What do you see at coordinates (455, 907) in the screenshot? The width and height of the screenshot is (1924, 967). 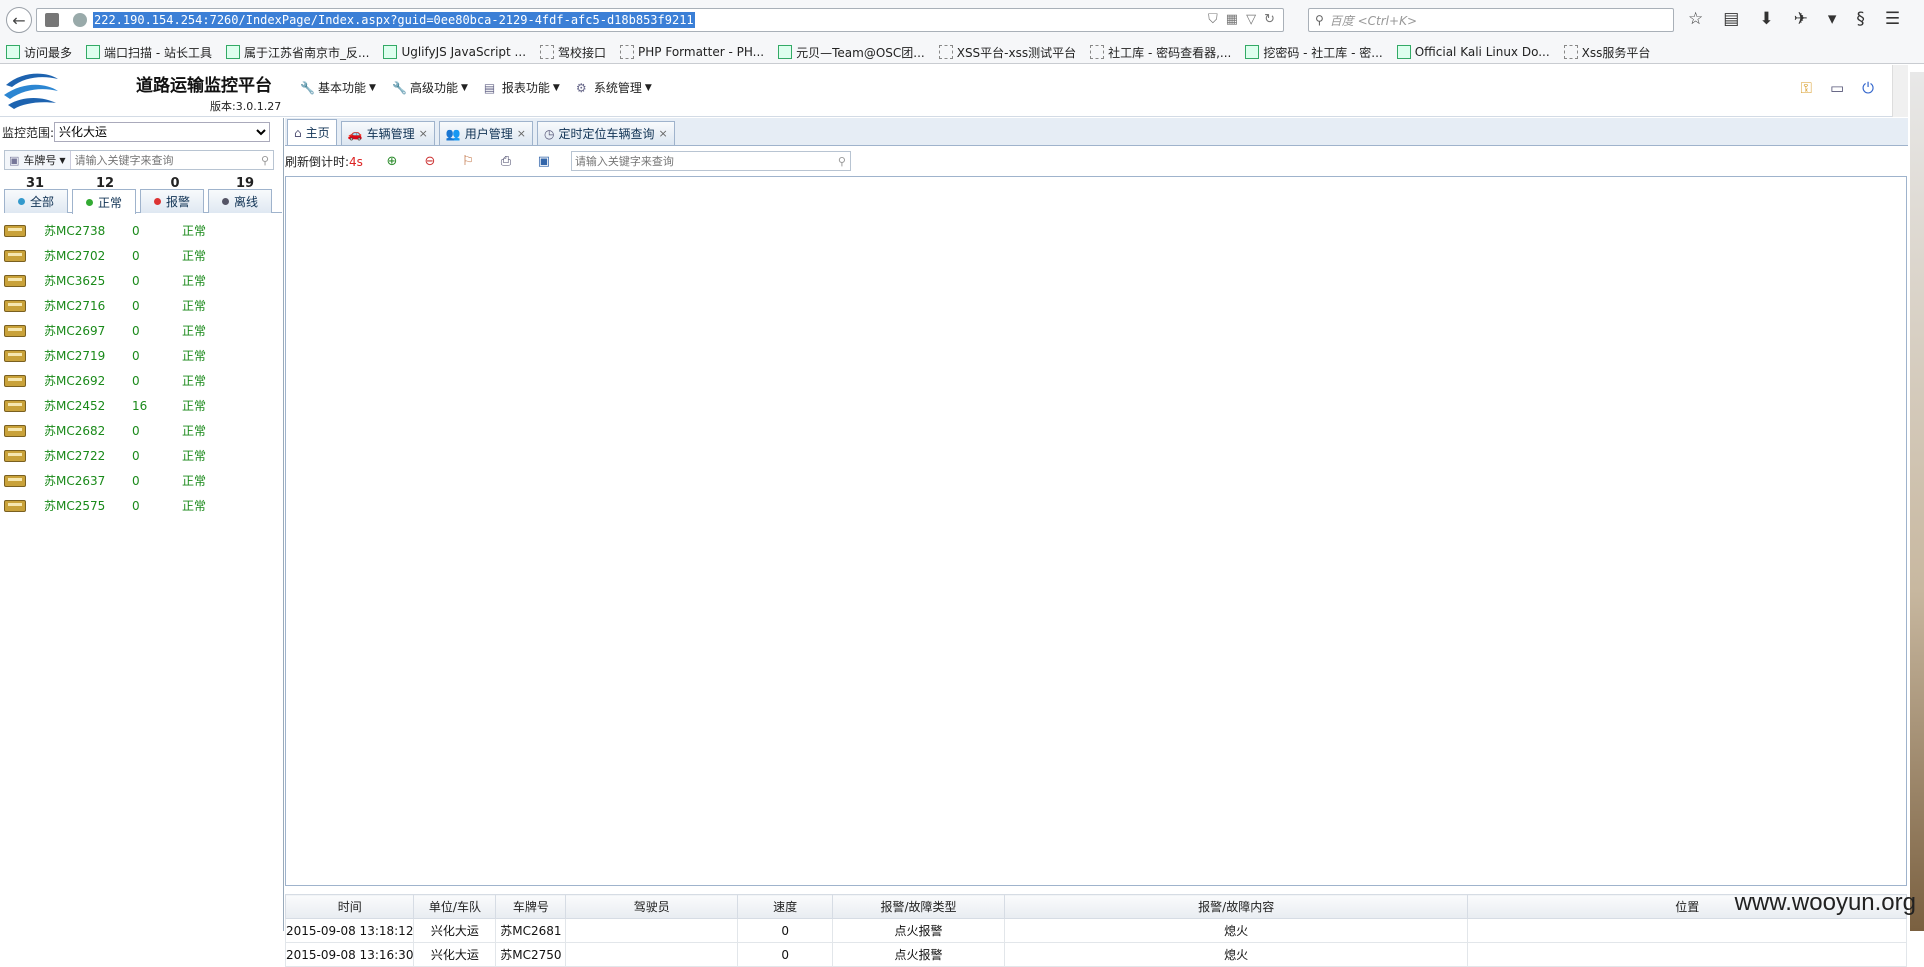 I see `col-unit: 单位/车队` at bounding box center [455, 907].